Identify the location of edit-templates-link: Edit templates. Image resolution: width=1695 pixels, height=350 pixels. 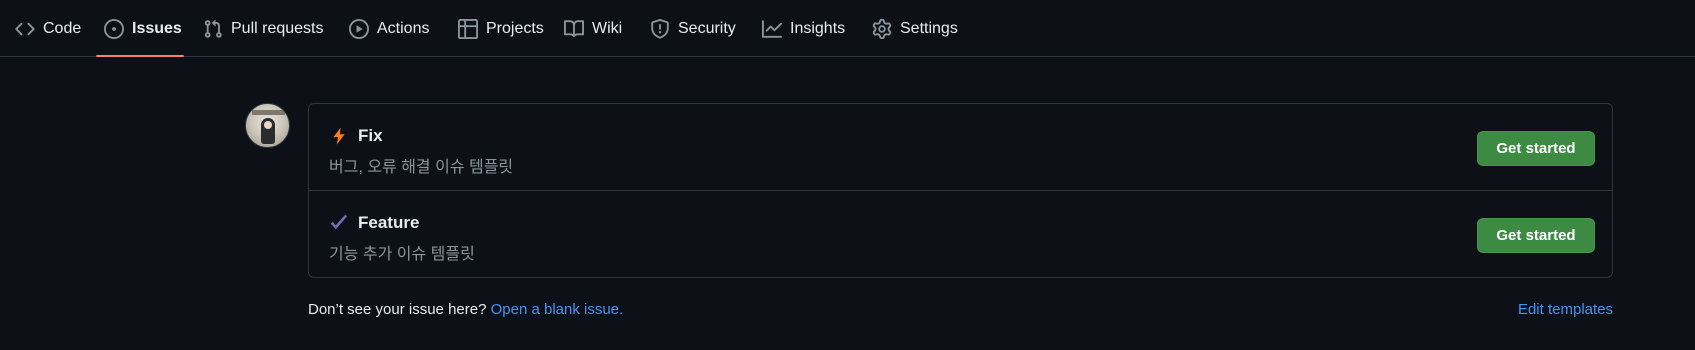
(1565, 309).